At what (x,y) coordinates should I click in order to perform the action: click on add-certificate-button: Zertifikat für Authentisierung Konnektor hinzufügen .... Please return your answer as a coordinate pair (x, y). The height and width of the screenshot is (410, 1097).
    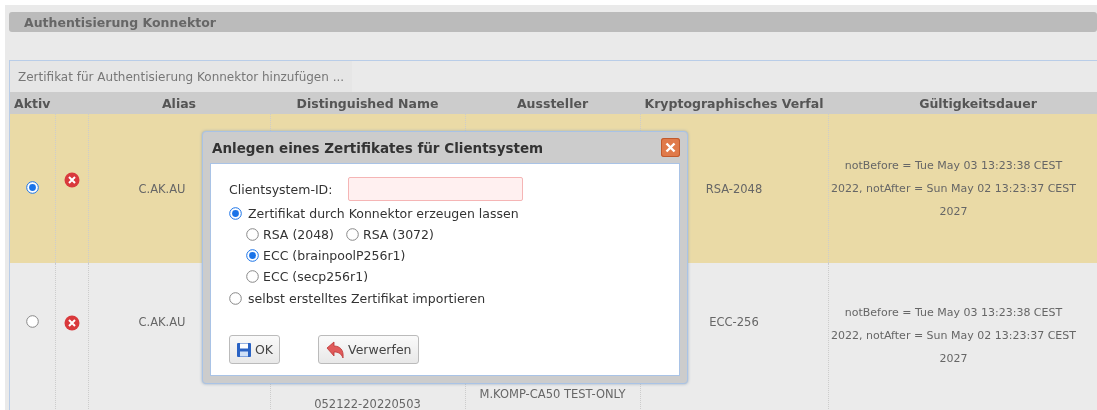
    Looking at the image, I should click on (181, 76).